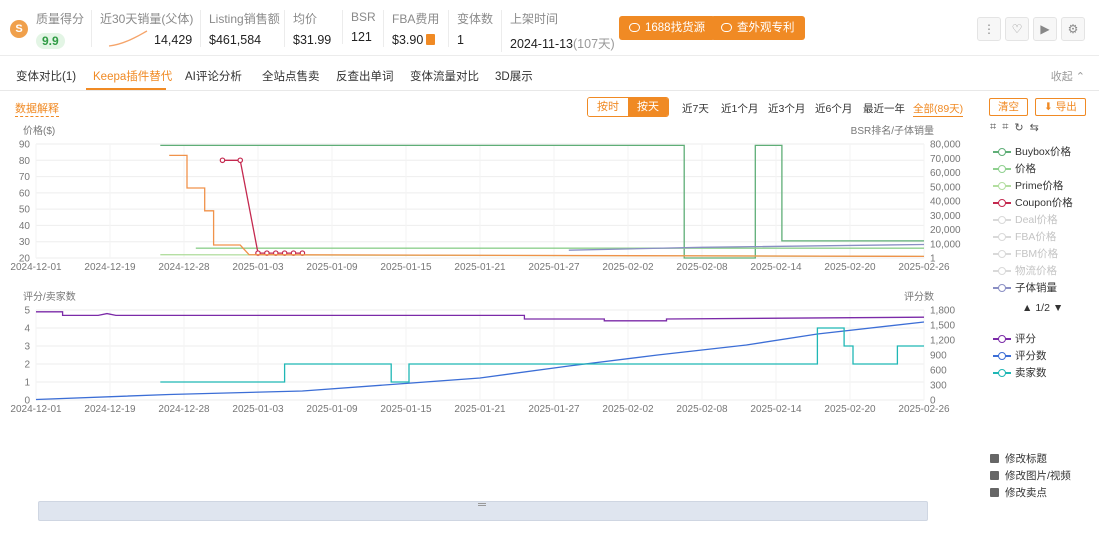 This screenshot has height=545, width=1099. I want to click on rating-legend-item: 评分数, so click(1020, 355).